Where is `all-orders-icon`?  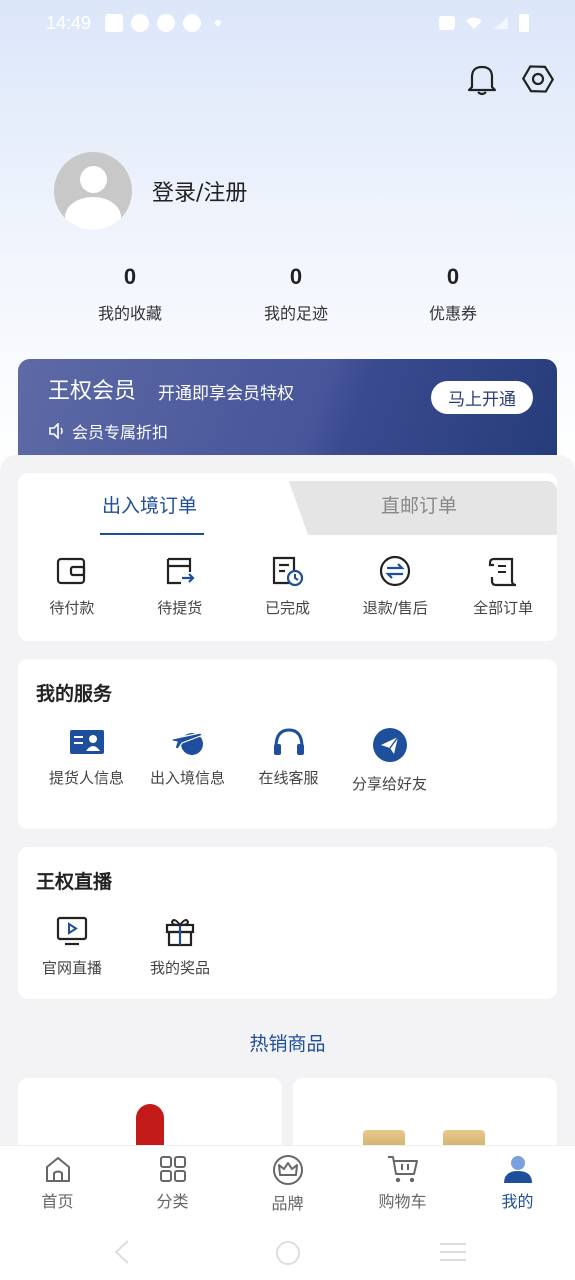 all-orders-icon is located at coordinates (502, 572).